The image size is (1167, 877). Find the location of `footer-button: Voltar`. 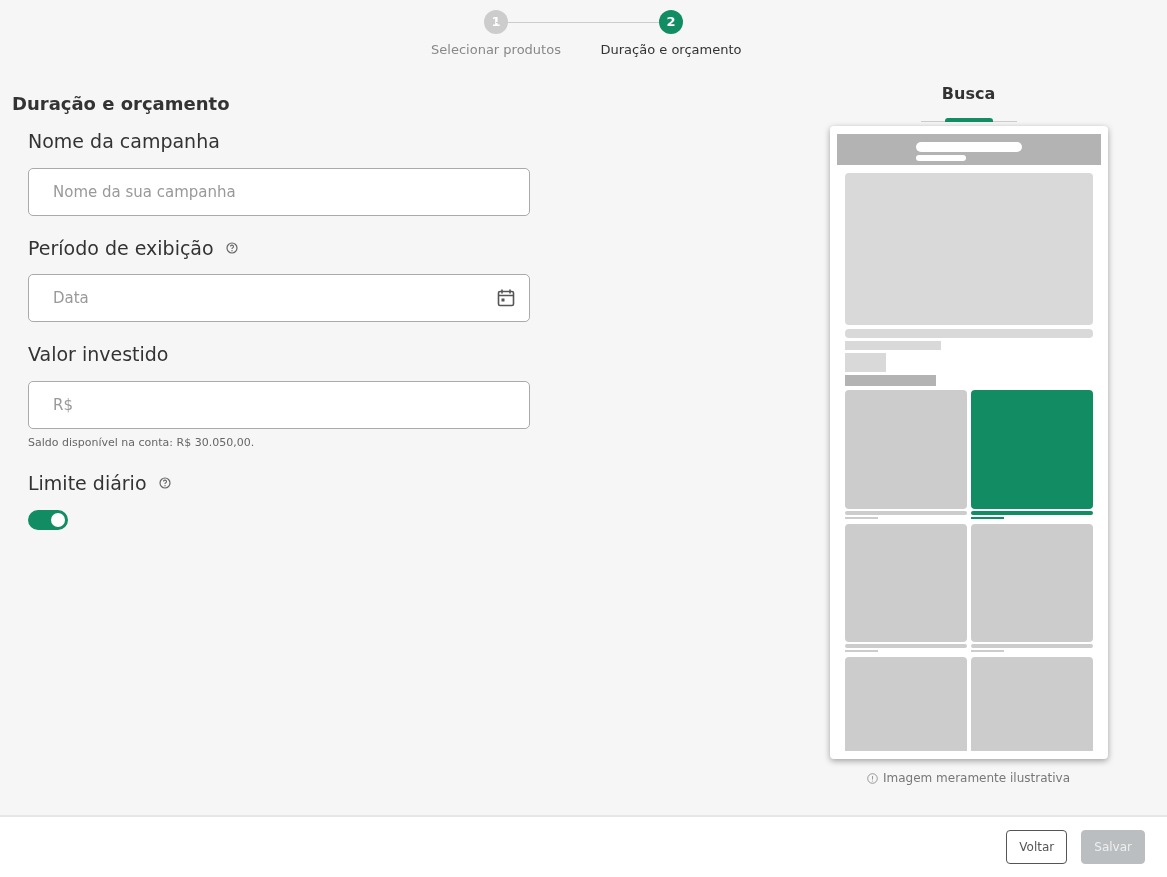

footer-button: Voltar is located at coordinates (1037, 847).